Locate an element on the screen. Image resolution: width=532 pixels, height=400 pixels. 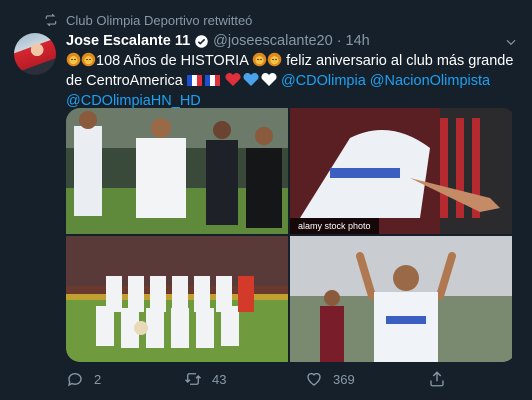
mention-cdolimpia: @CDOlimpia is located at coordinates (323, 81).